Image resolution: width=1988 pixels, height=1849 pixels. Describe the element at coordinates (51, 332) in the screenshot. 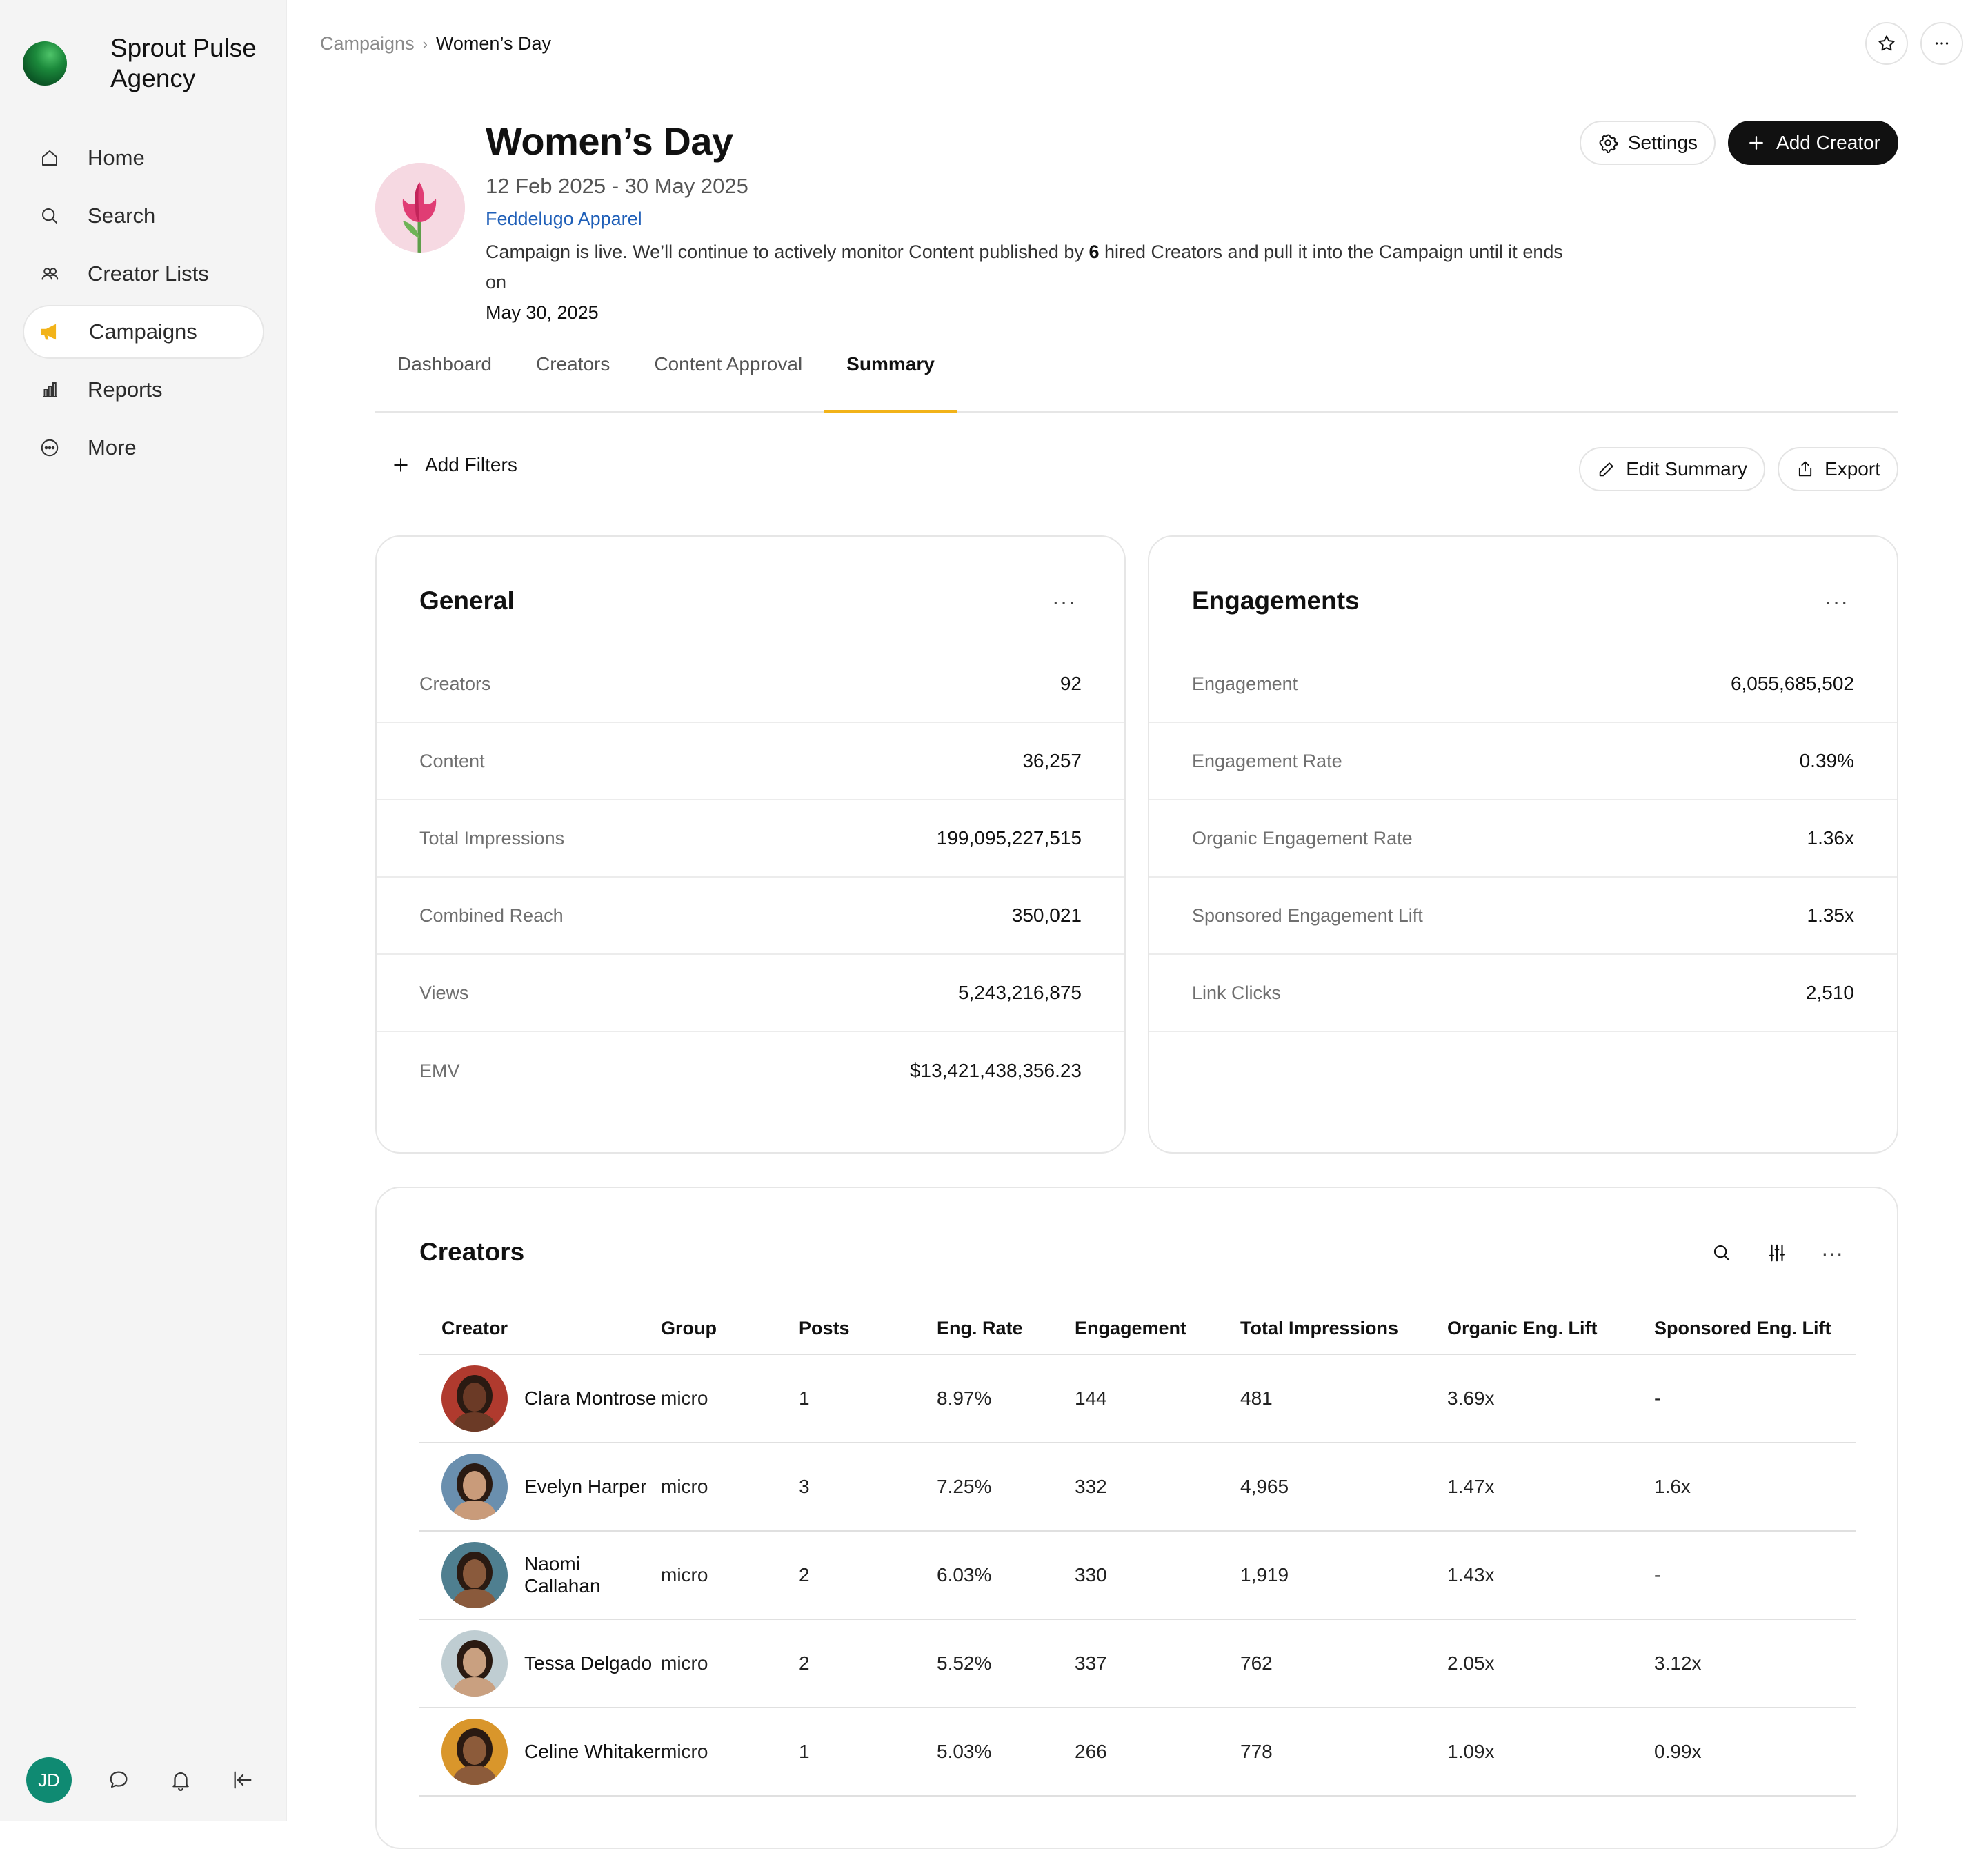

I see `megaphone-icon` at that location.